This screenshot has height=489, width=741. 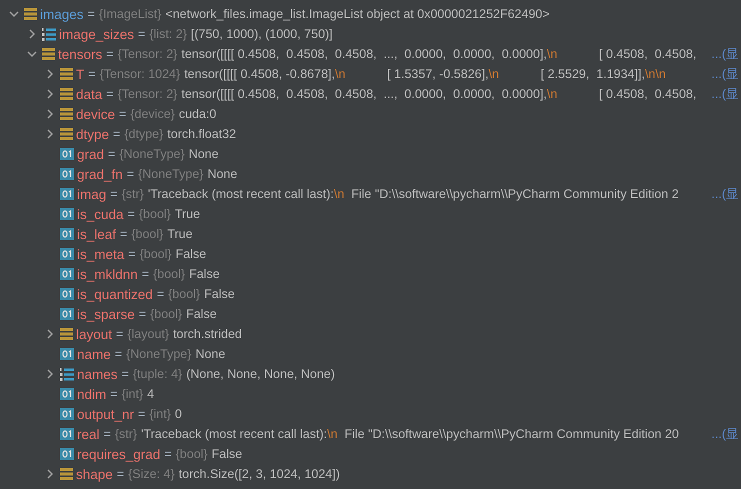 What do you see at coordinates (89, 94) in the screenshot?
I see `variable-name: data` at bounding box center [89, 94].